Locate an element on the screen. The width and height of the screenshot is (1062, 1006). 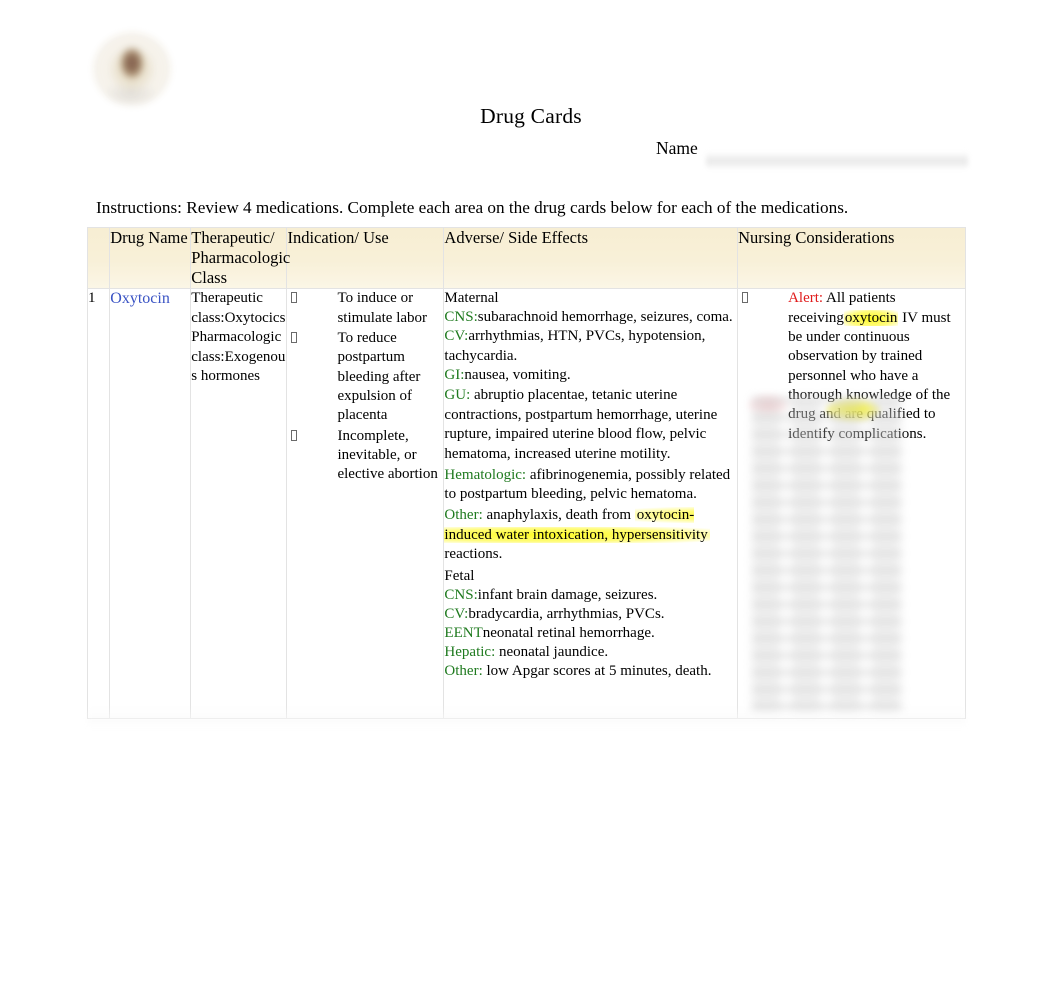
adverse-fetal-cv: CV:bradycardia, arrhythmias, PVCs. is located at coordinates (590, 614).